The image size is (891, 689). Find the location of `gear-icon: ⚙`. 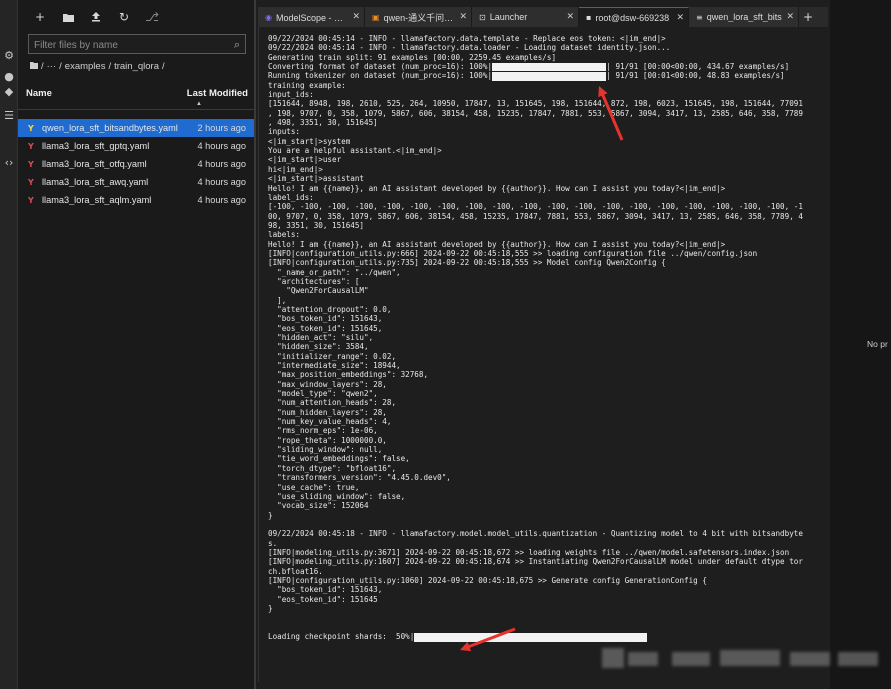

gear-icon: ⚙ is located at coordinates (9, 56).